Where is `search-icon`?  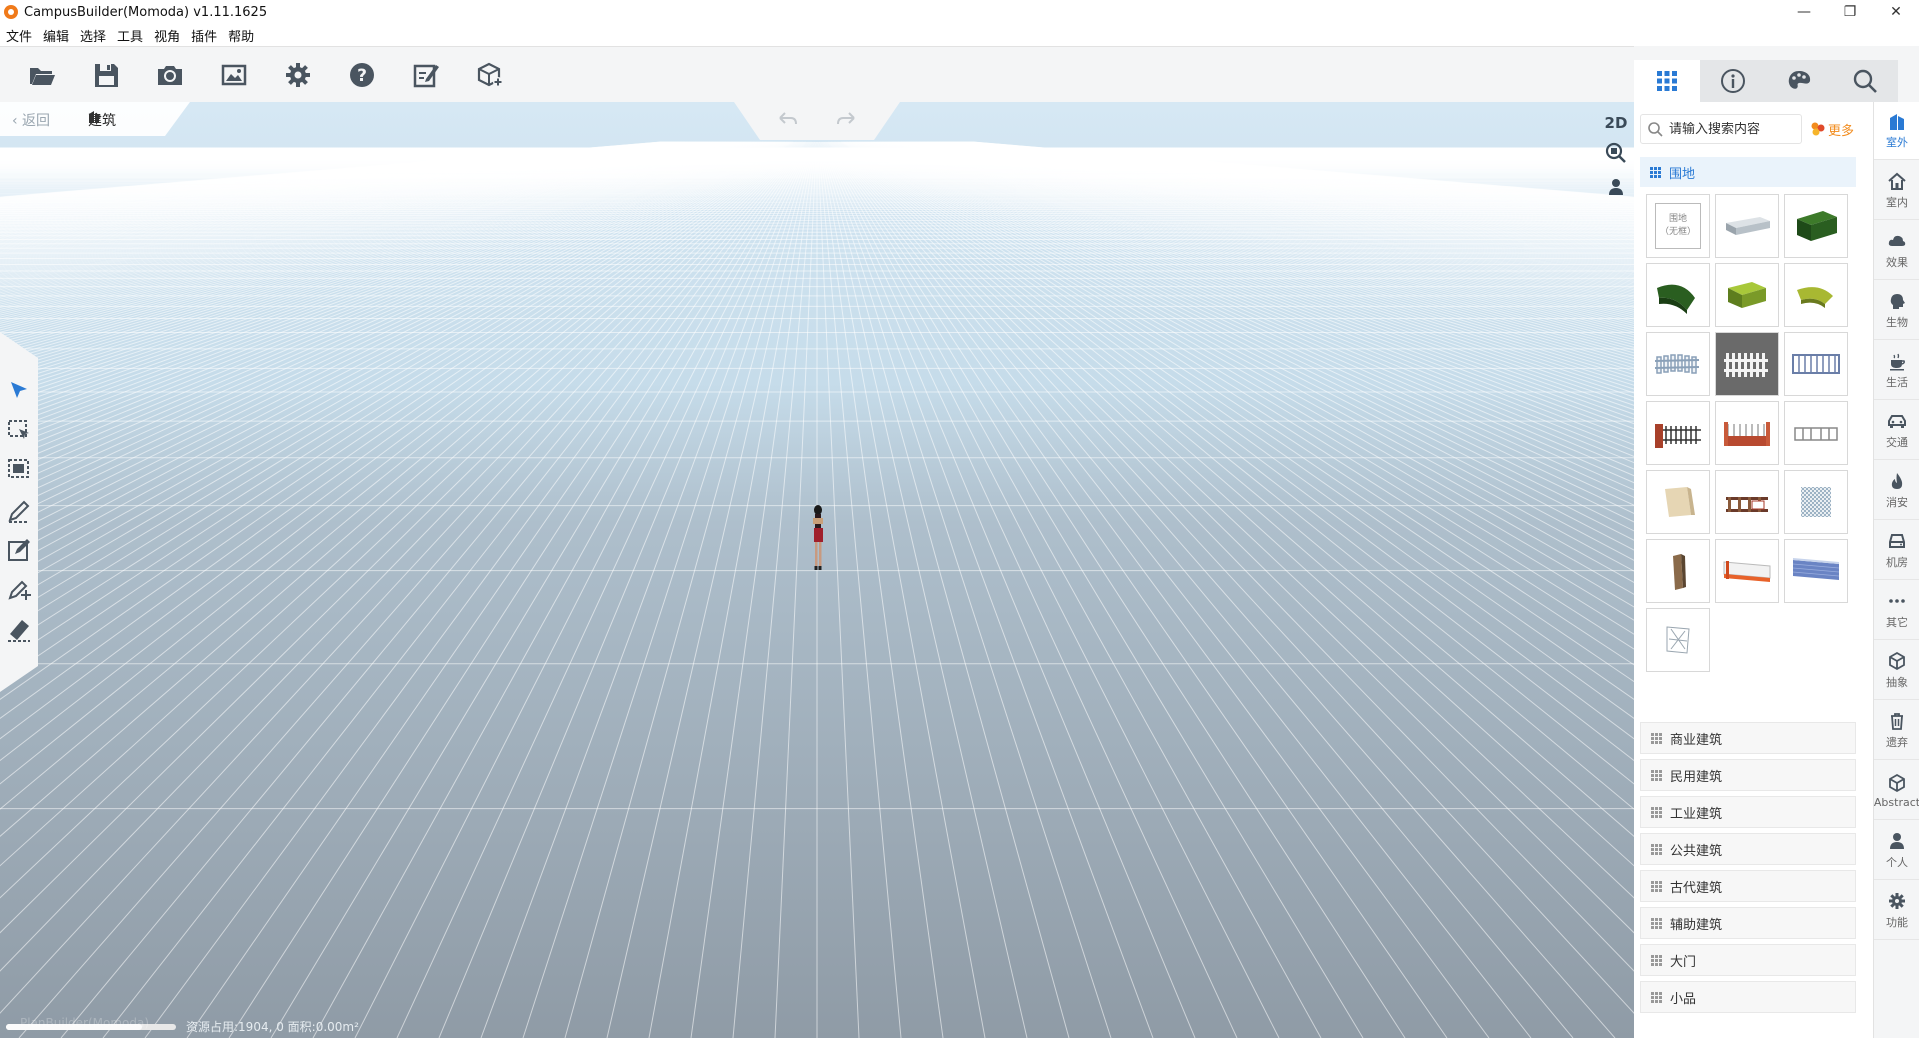
search-icon is located at coordinates (1865, 81).